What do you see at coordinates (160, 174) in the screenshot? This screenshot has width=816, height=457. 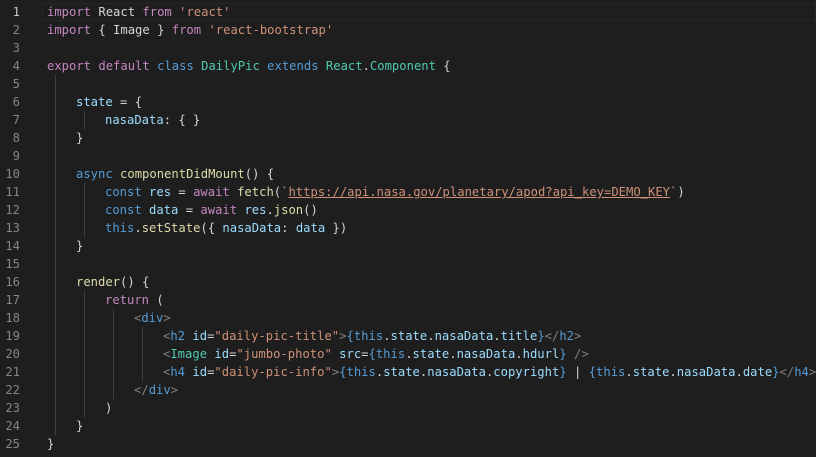 I see `code-content: async componentDidMount() {` at bounding box center [160, 174].